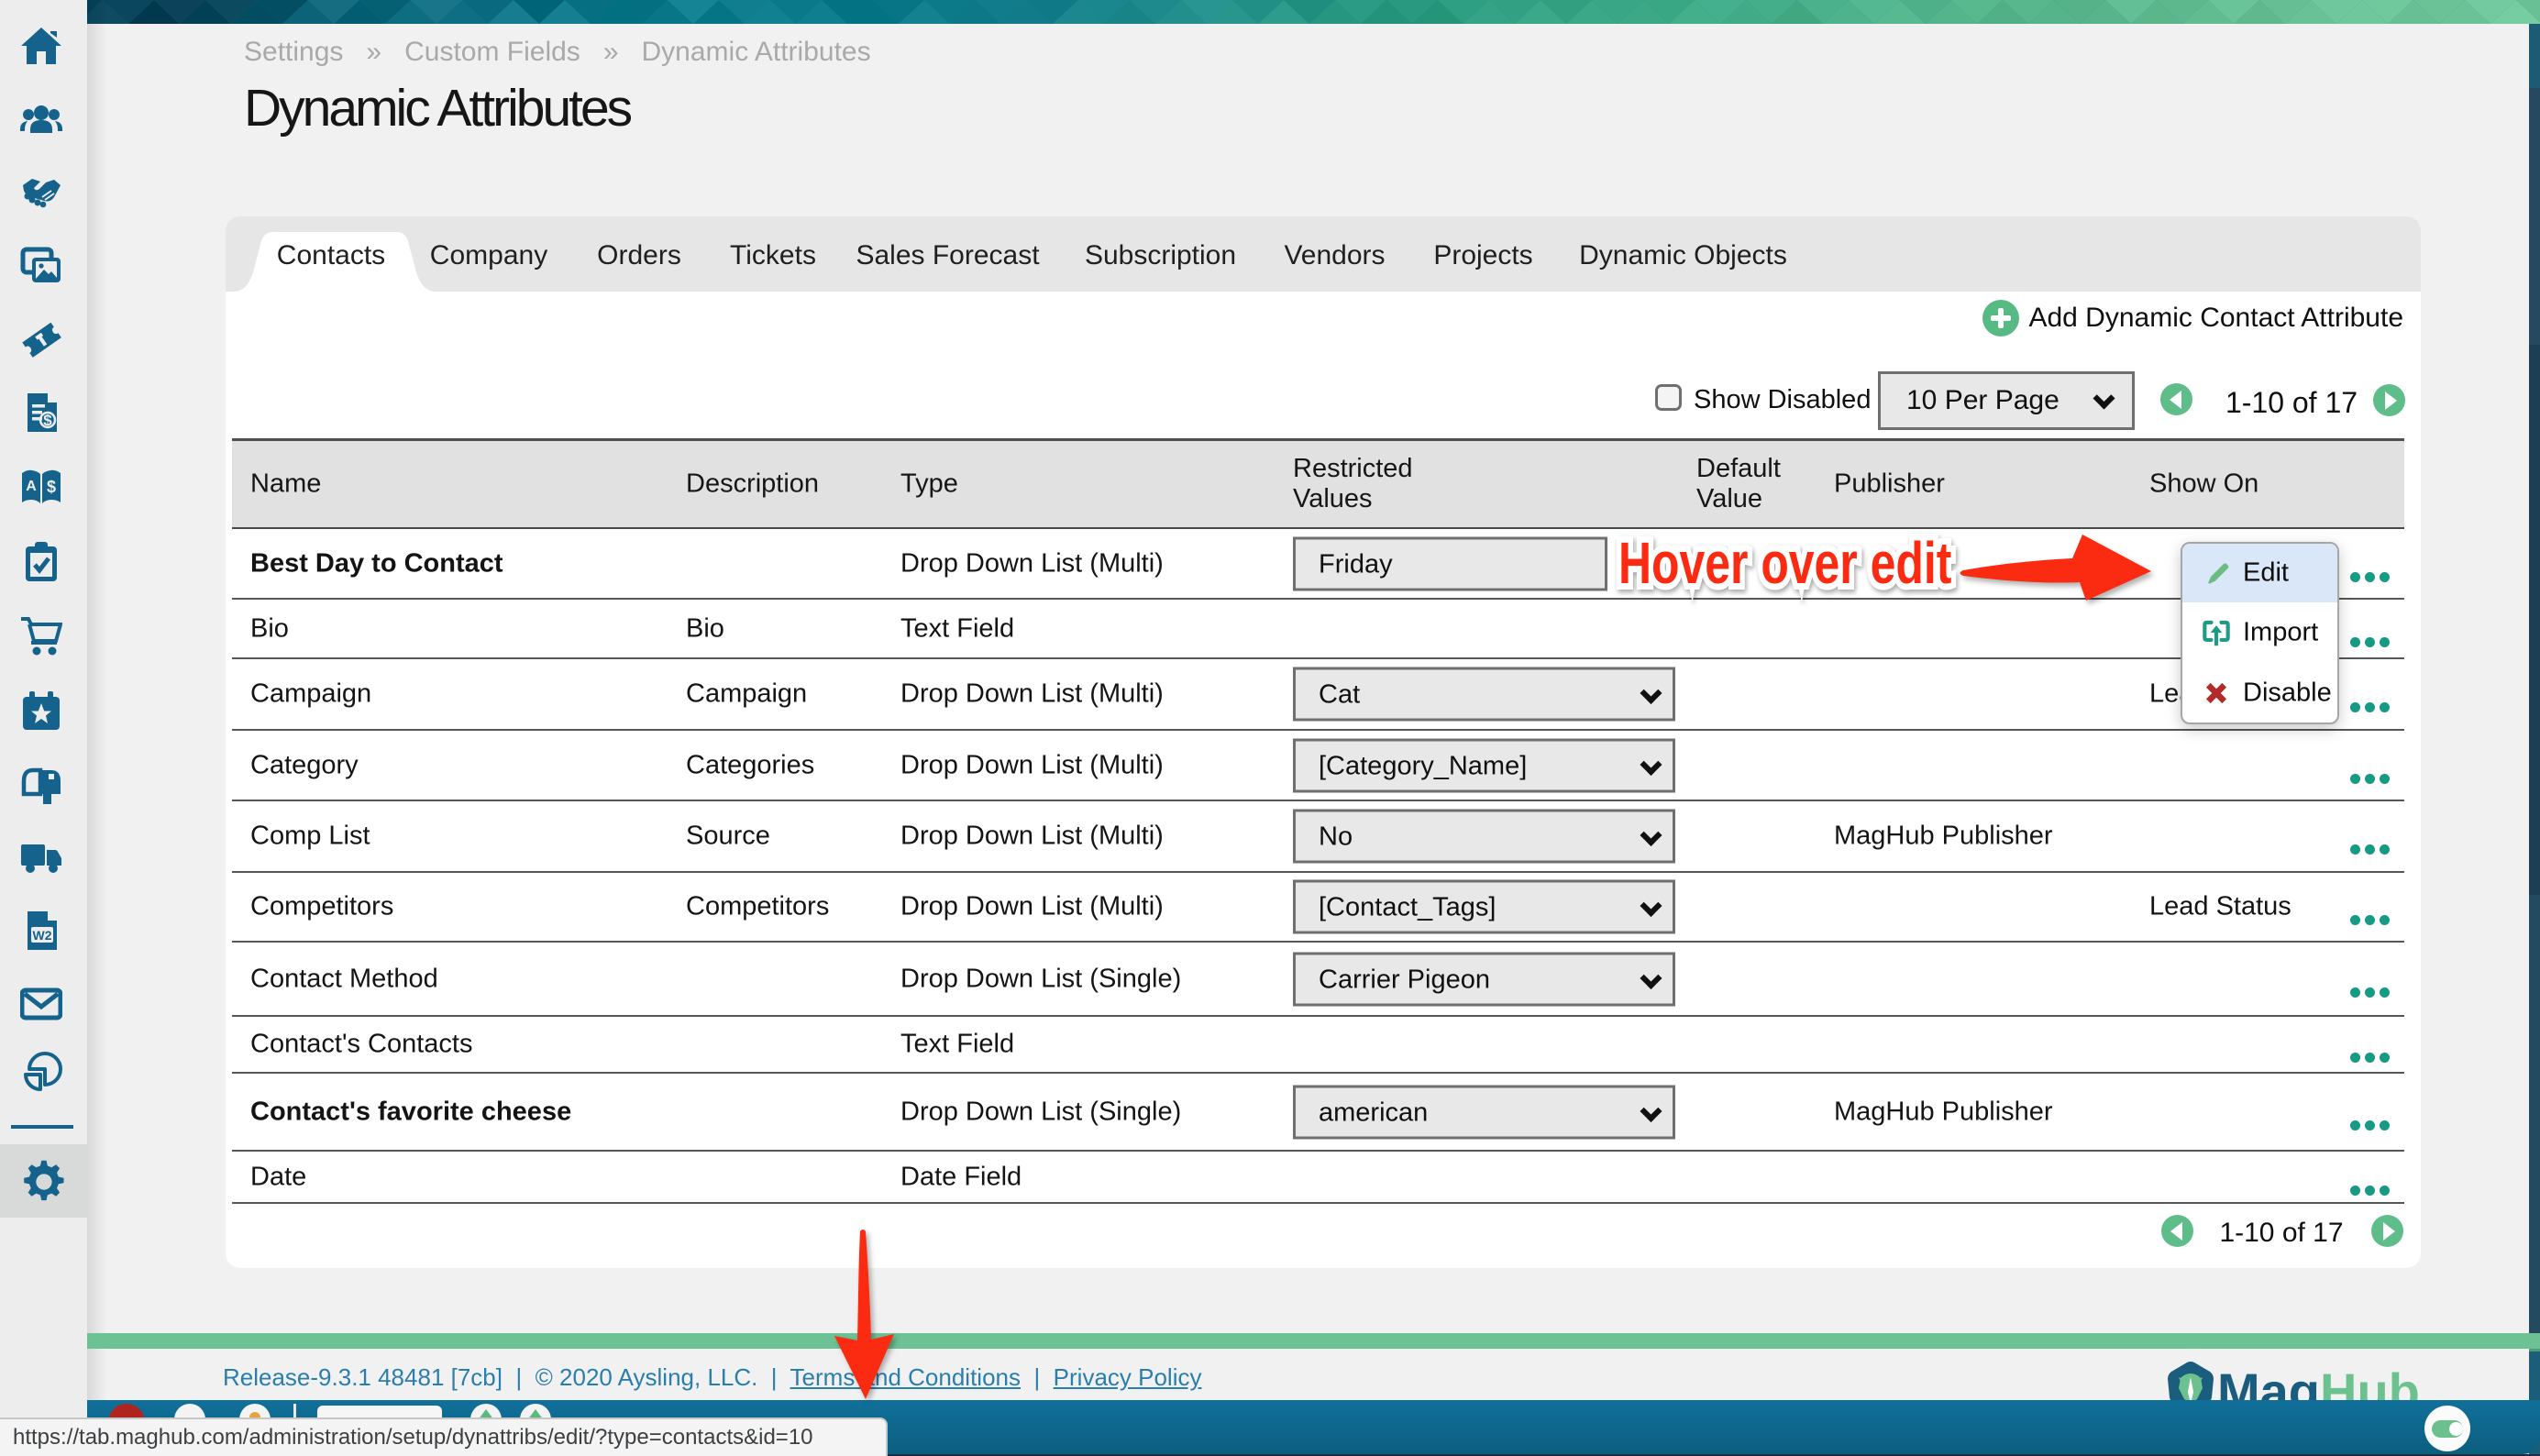 The image size is (2540, 1456). I want to click on svg-text: Hover over edit, so click(1785, 563).